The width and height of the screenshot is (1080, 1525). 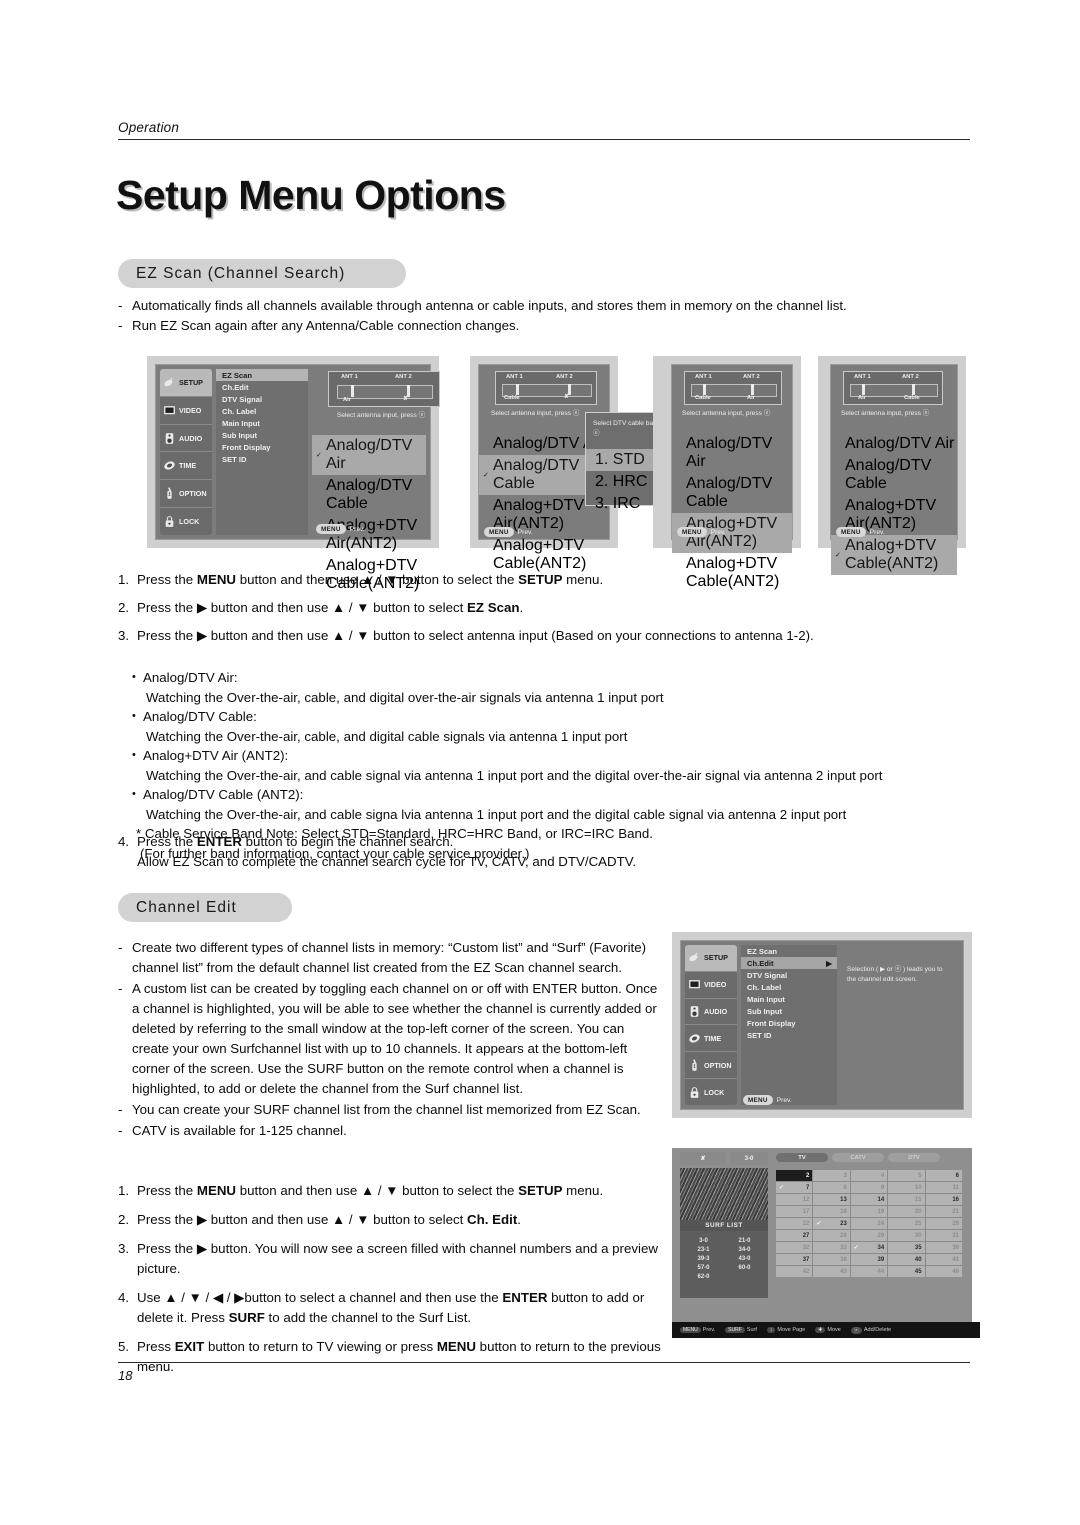 I want to click on channel-cell: 28, so click(x=831, y=1235).